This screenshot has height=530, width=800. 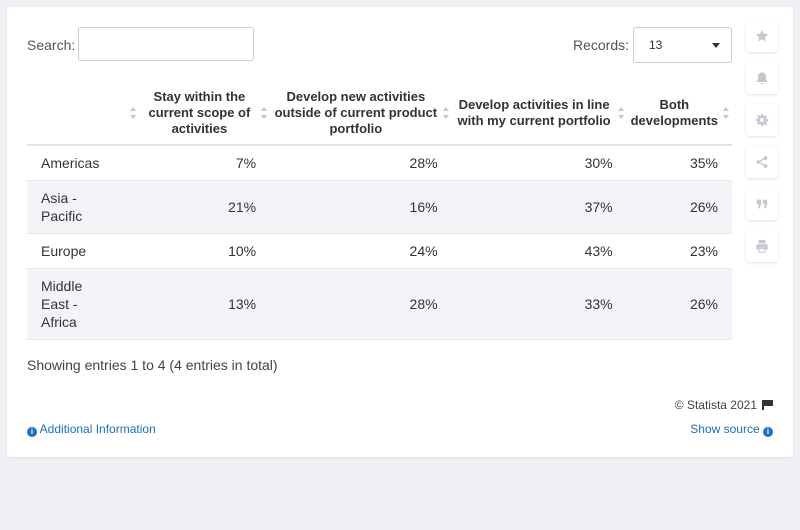 I want to click on table-cell: 21%, so click(x=204, y=207).